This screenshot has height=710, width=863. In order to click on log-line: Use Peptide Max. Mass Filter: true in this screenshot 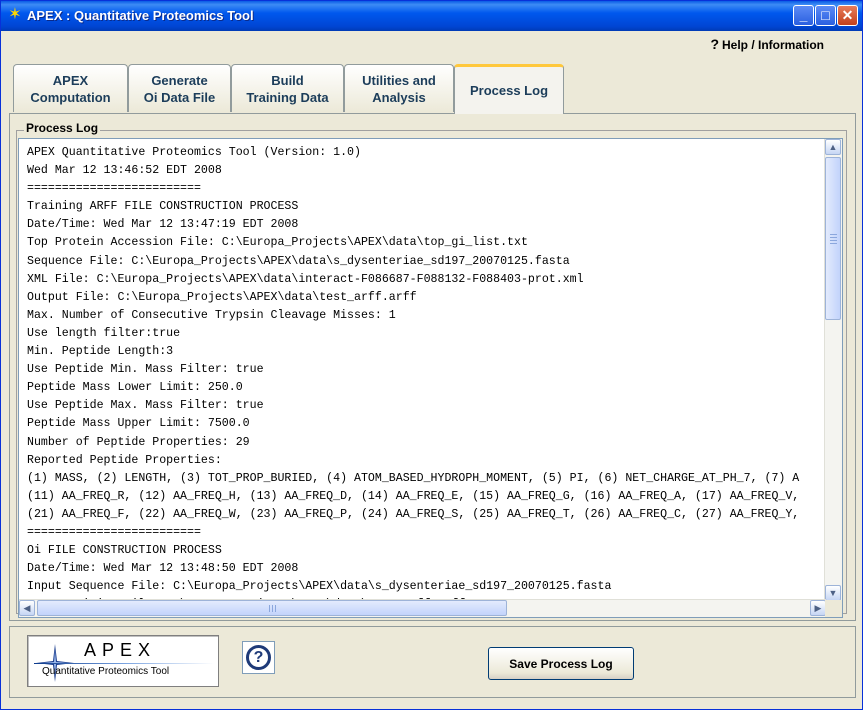, I will do `click(145, 406)`.